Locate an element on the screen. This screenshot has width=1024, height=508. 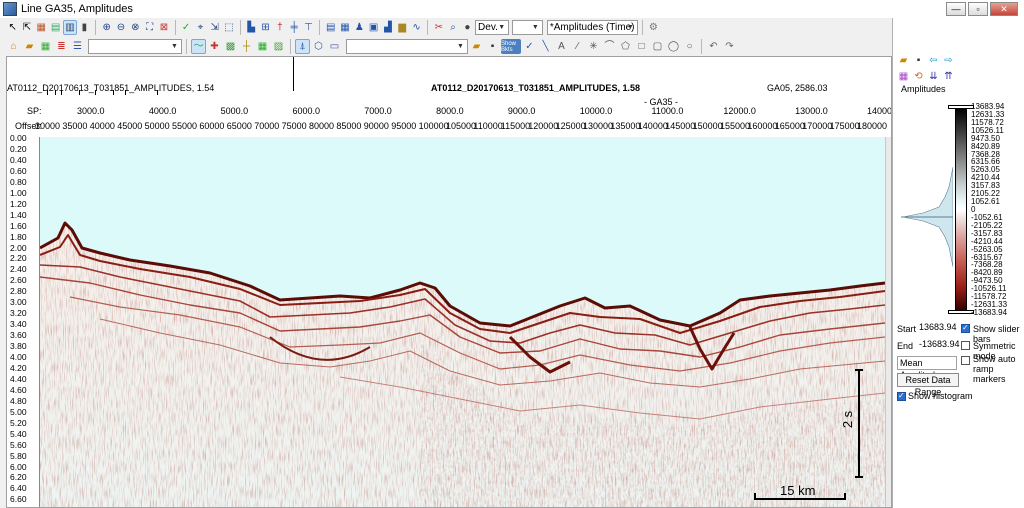
zoom-reset-icon: ⊠ is located at coordinates (163, 27).